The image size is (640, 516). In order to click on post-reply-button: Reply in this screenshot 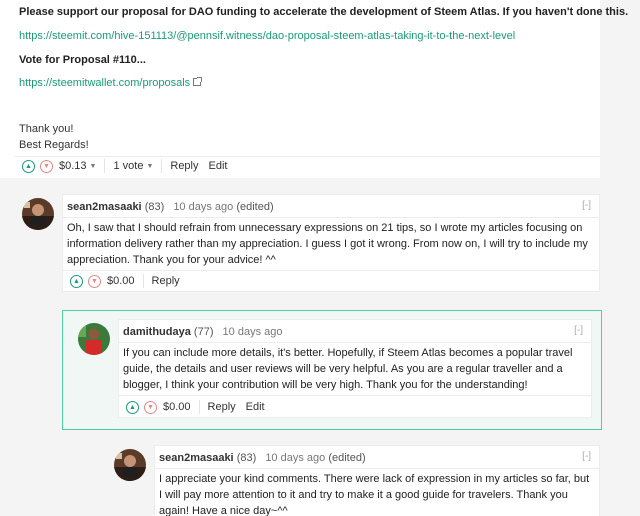, I will do `click(184, 166)`.